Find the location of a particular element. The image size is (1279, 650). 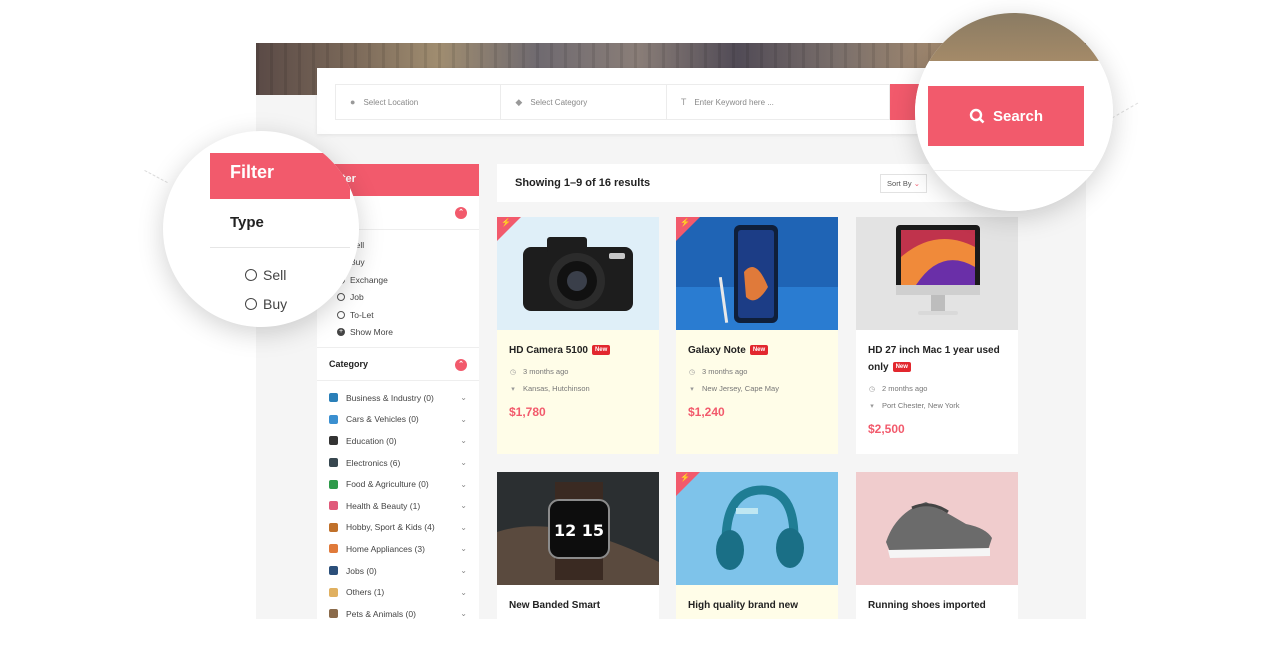

category-item: Others (1) ⌄ is located at coordinates (398, 592).